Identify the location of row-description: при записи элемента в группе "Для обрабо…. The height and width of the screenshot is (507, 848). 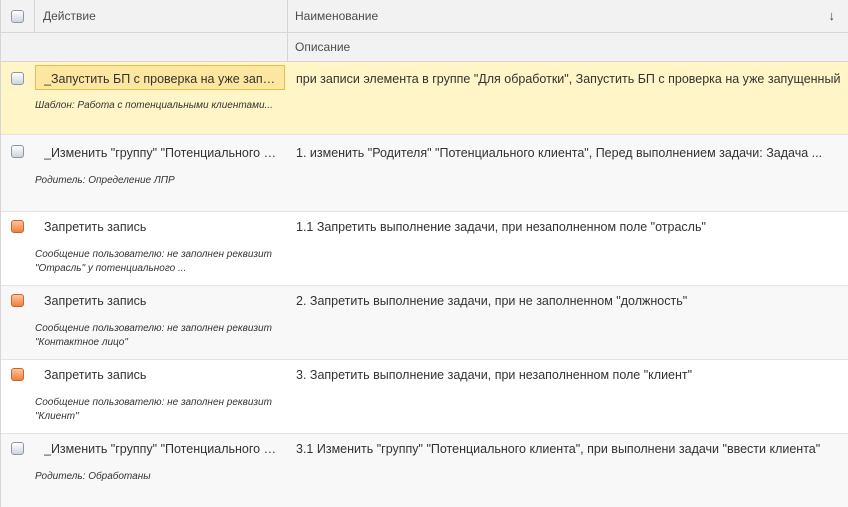
(568, 79).